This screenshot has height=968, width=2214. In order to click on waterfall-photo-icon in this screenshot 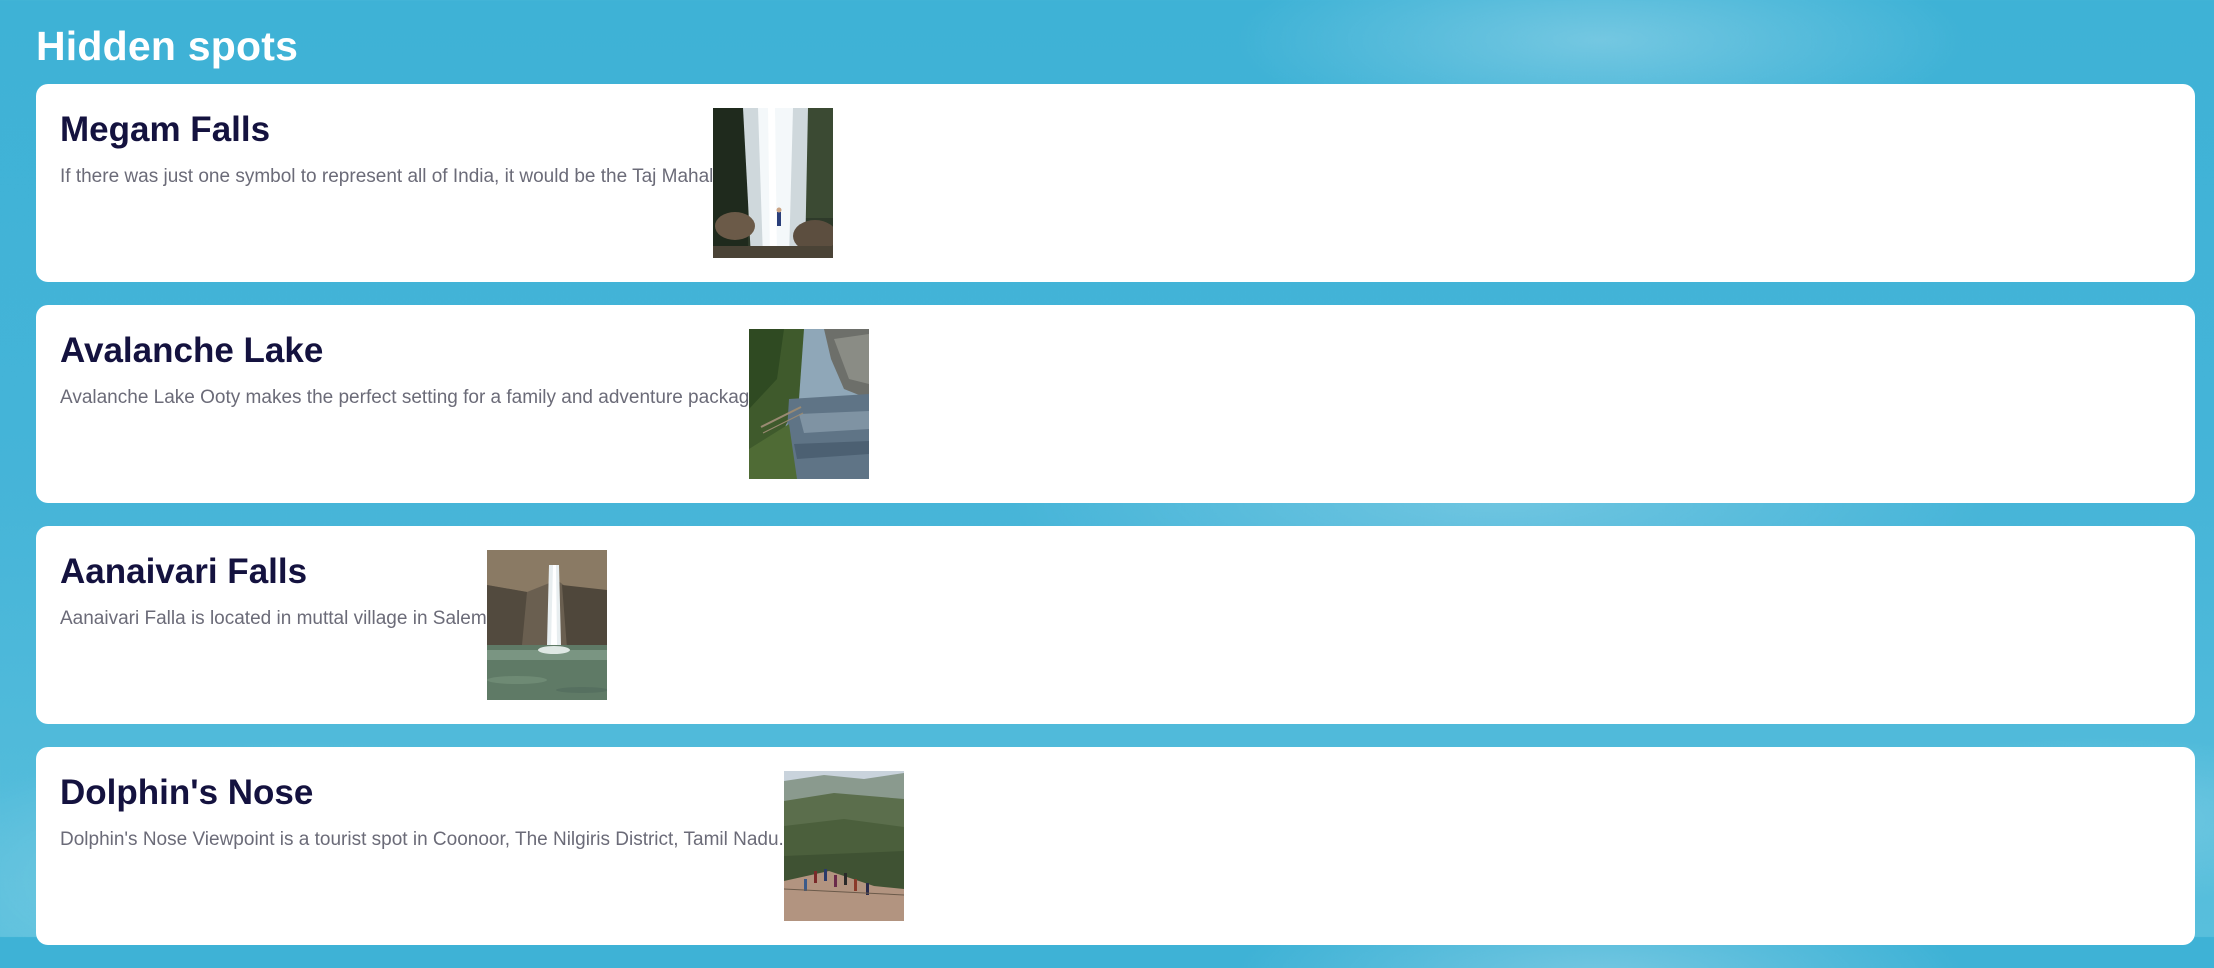, I will do `click(773, 183)`.